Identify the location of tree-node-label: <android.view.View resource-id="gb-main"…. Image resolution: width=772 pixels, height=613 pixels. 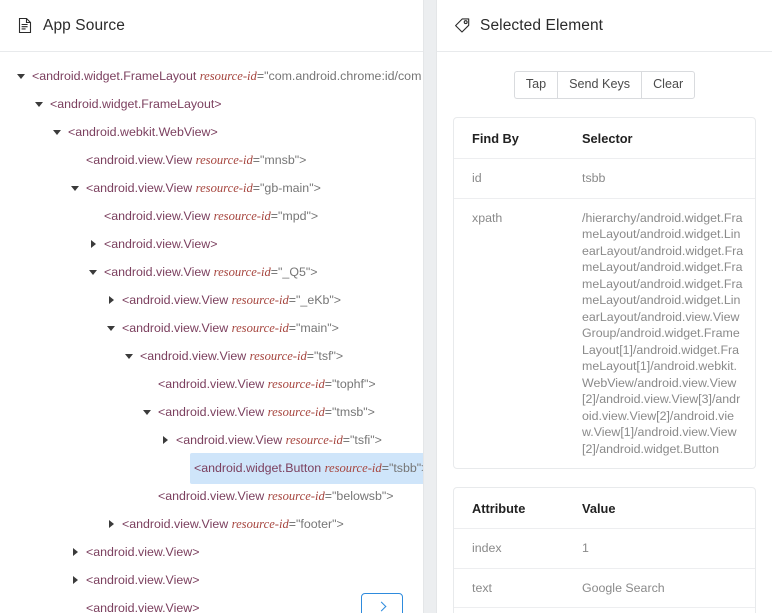
(203, 188).